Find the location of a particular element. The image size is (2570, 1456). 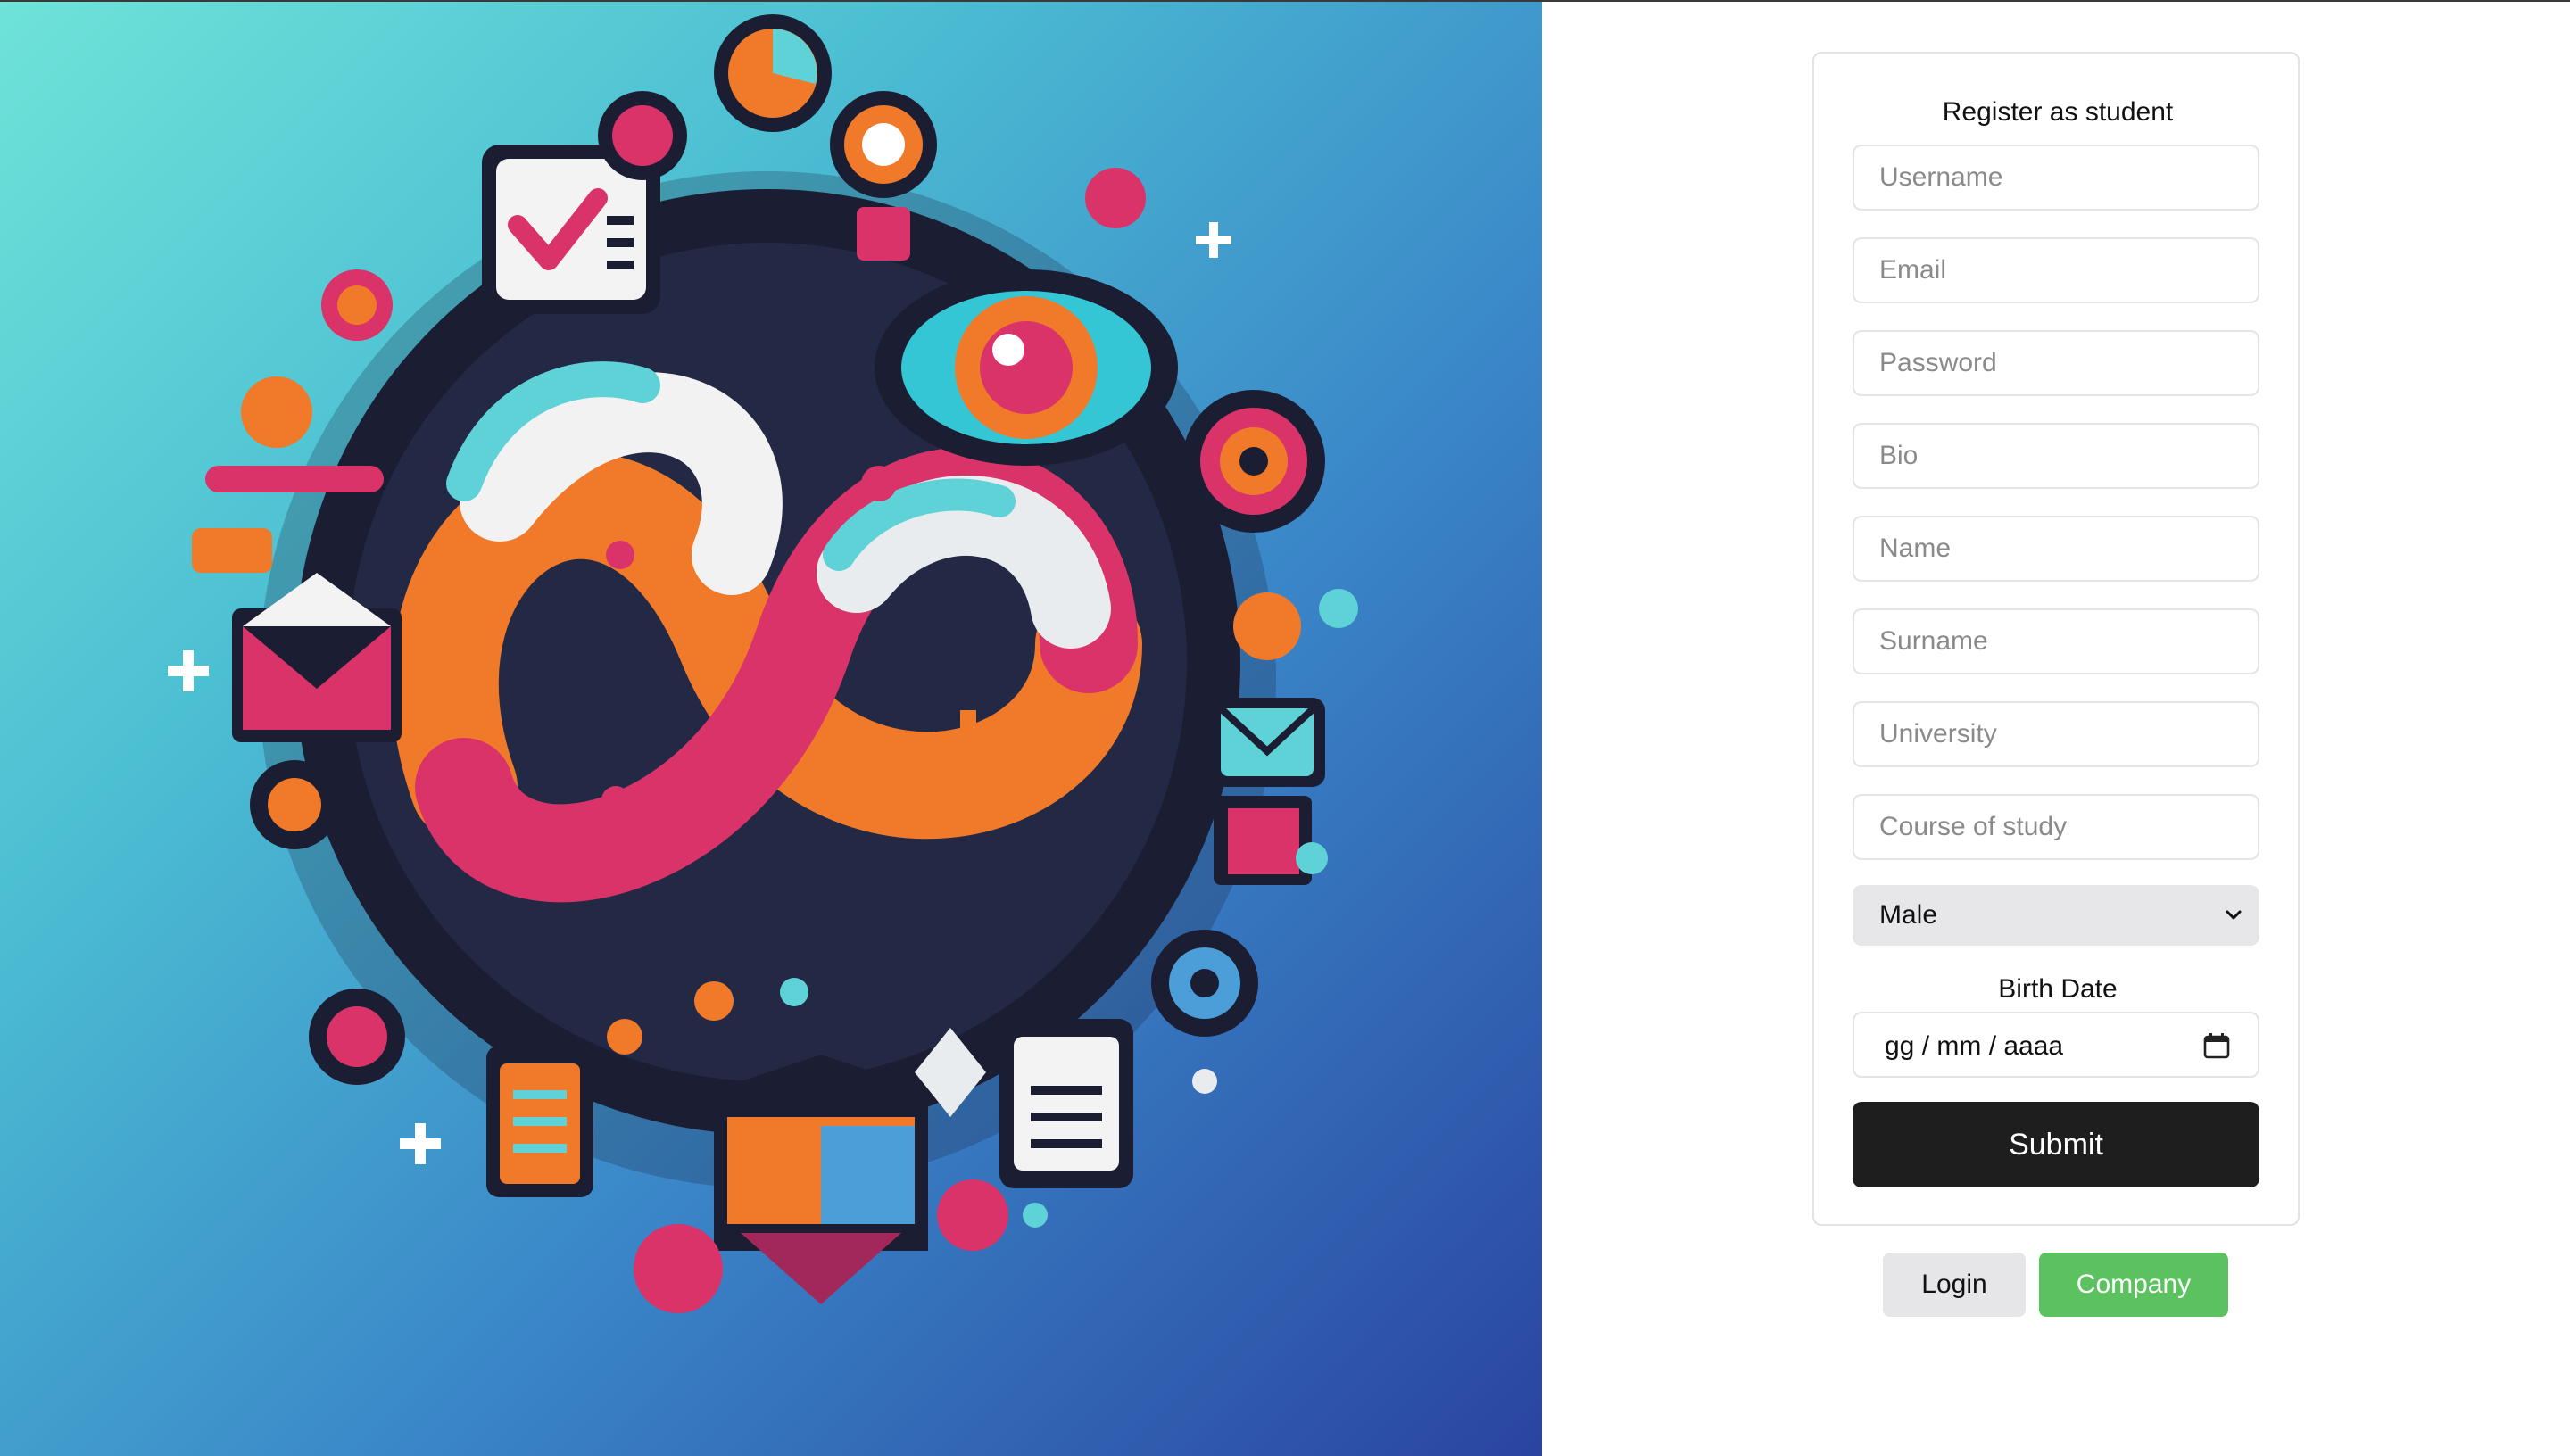

birth-date-input: gg / mm / aaaa is located at coordinates (2056, 1045).